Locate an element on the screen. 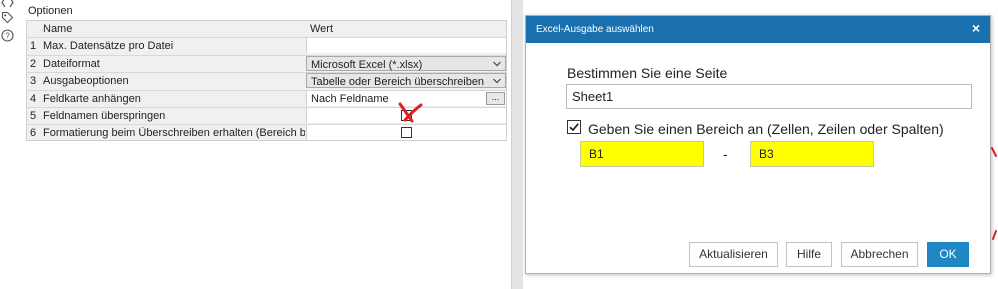 The image size is (998, 289). output-options-dropdown: Tabelle oder Bereich überschreiben is located at coordinates (406, 80).